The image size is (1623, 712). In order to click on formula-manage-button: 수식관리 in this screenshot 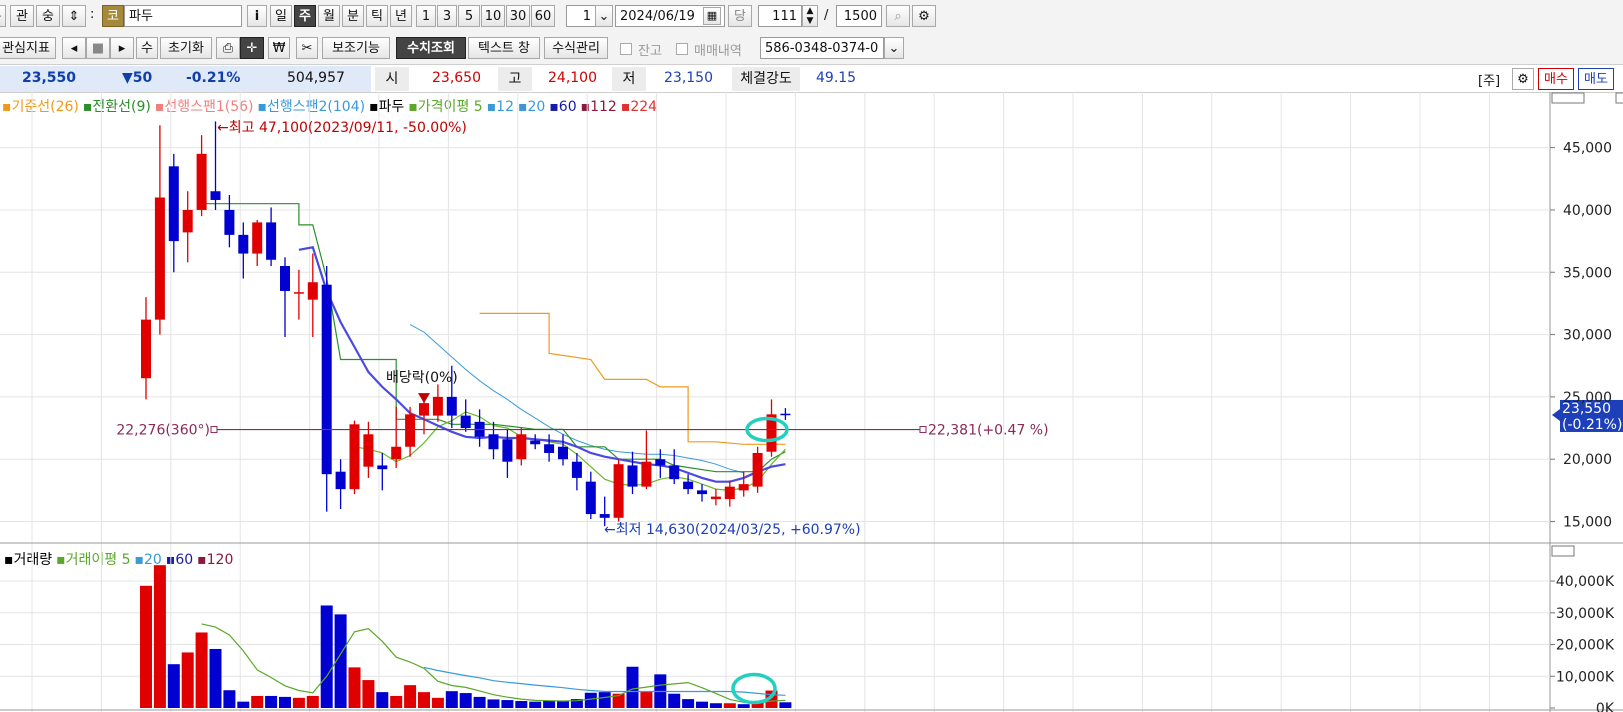, I will do `click(576, 48)`.